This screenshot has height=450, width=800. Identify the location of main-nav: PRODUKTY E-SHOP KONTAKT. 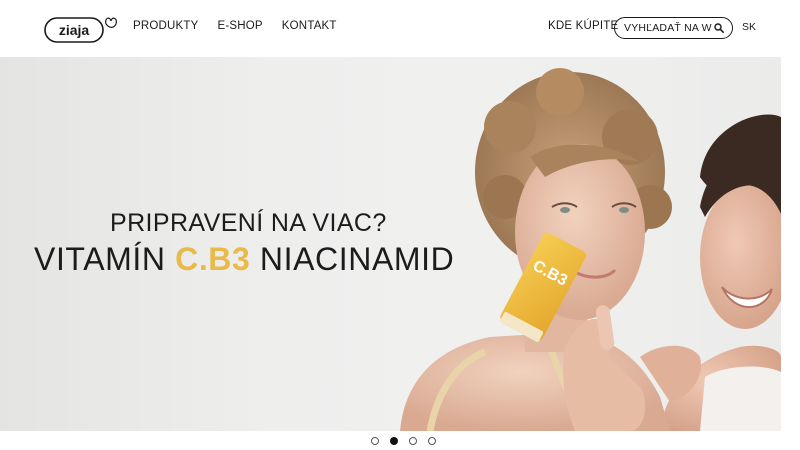
(244, 26).